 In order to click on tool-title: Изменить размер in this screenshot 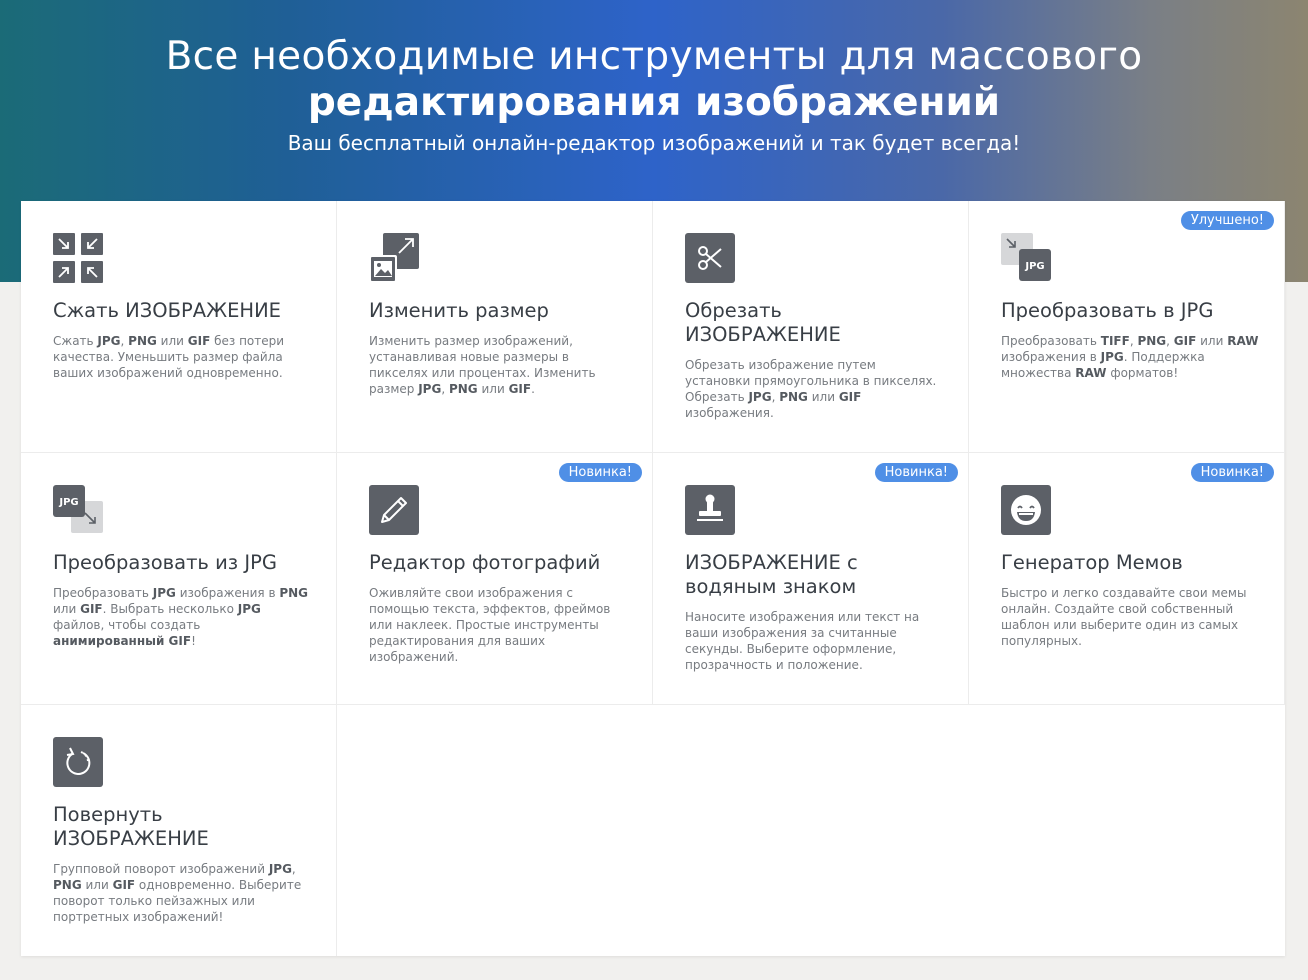, I will do `click(459, 310)`.